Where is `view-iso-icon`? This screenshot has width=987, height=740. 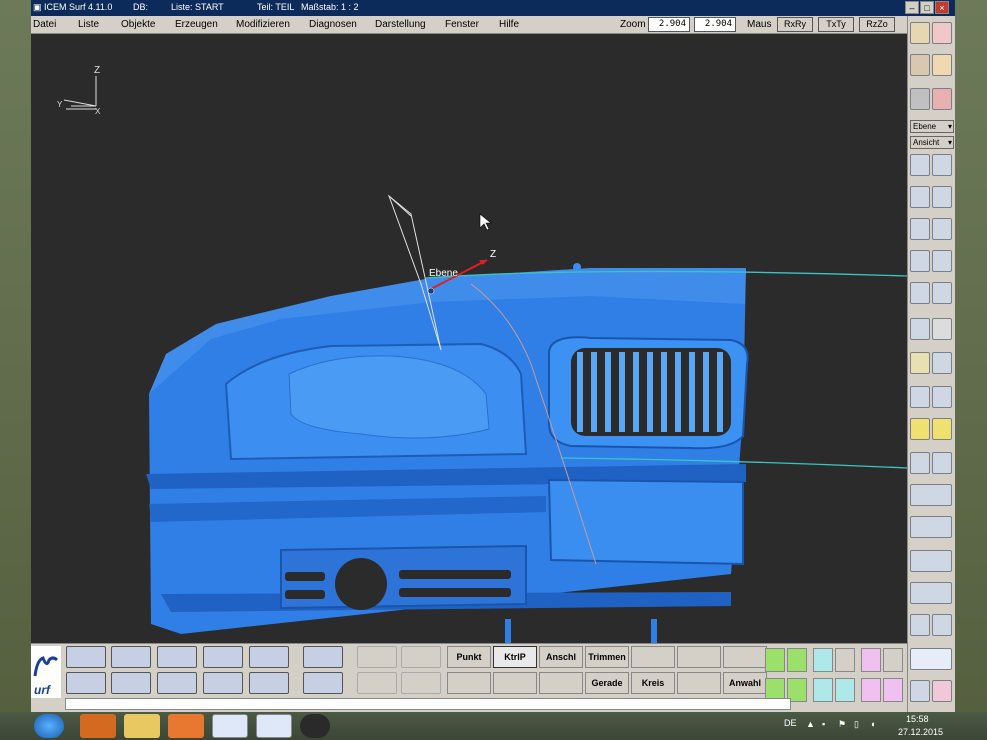 view-iso-icon is located at coordinates (942, 261).